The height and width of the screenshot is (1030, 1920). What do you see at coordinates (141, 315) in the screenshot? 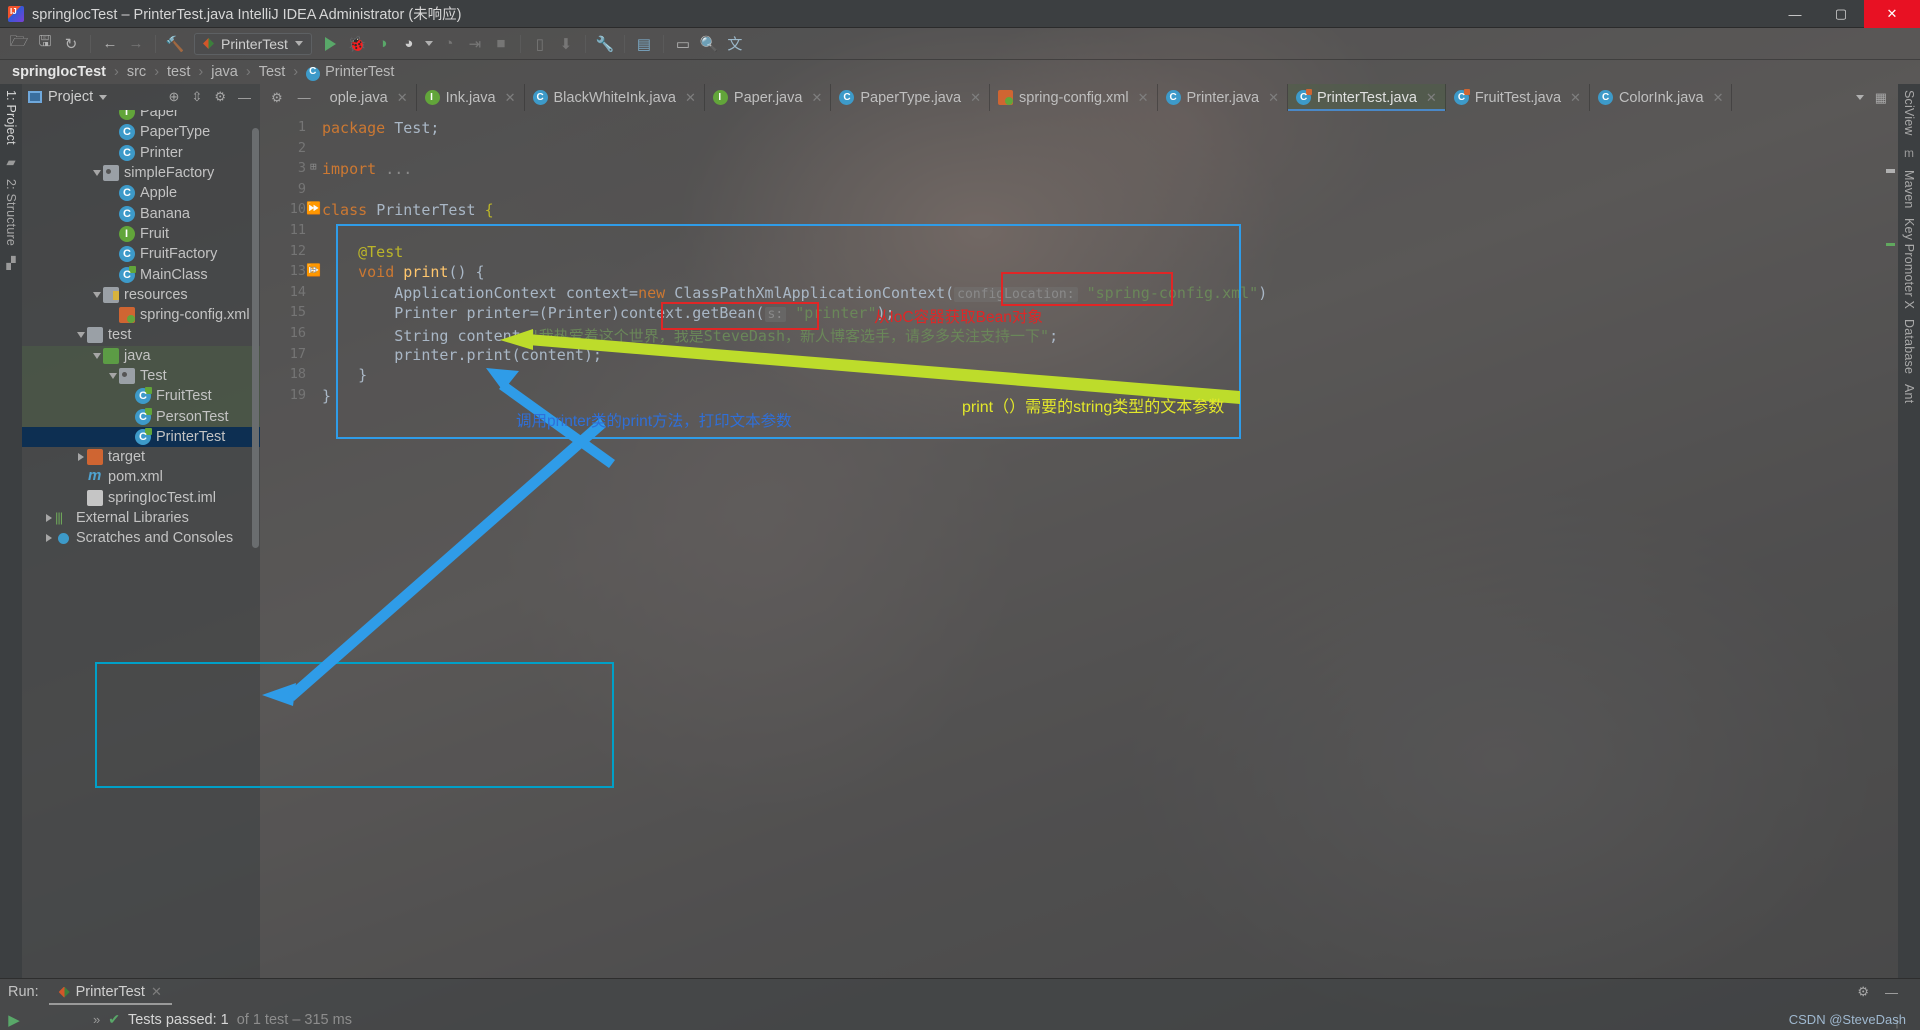
I see `tree-item-spring-config-xml: spring-config.xml` at bounding box center [141, 315].